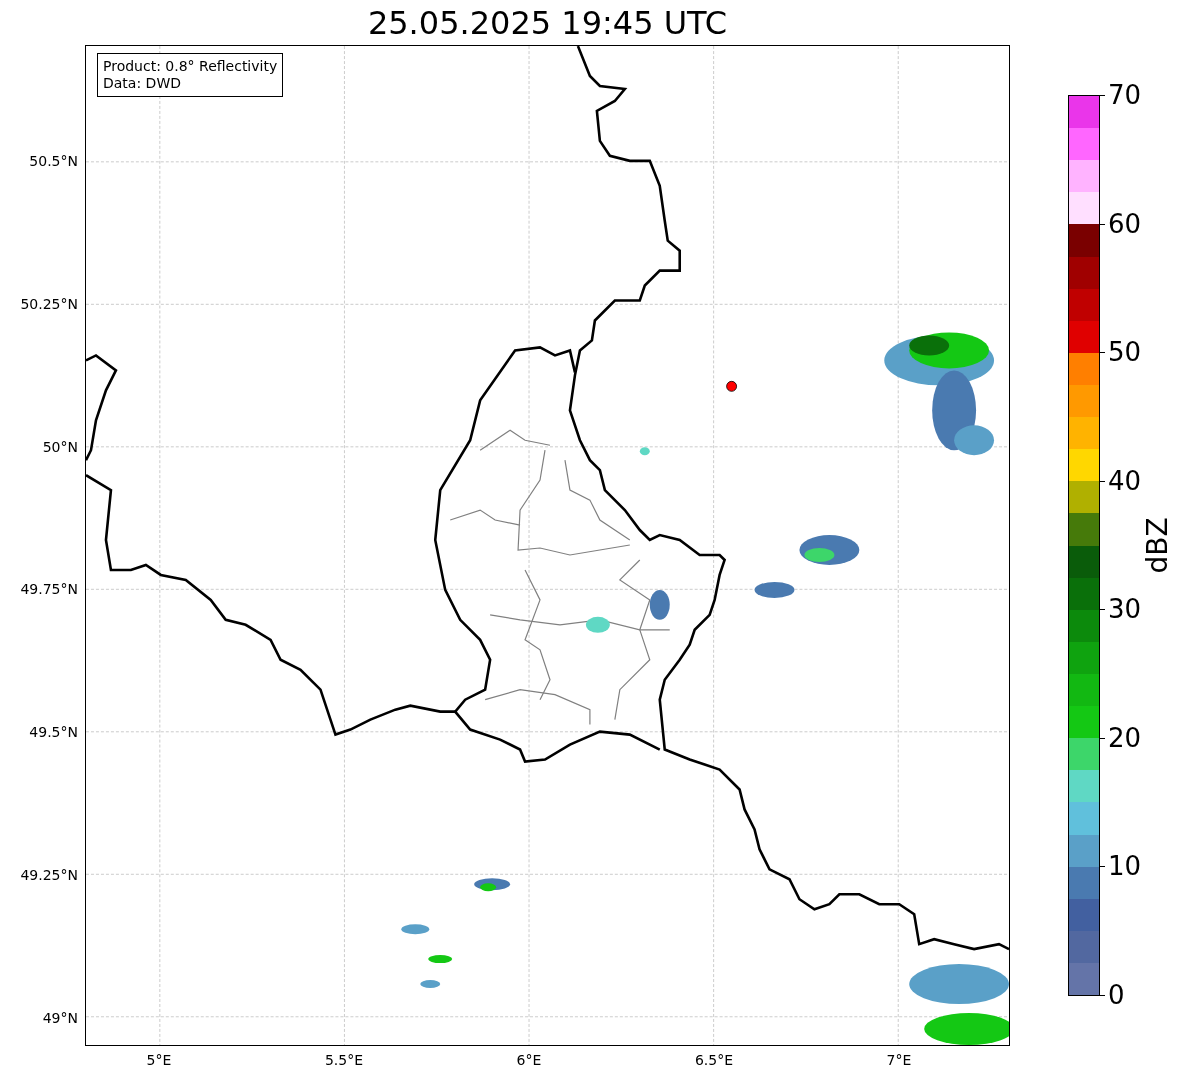 The height and width of the screenshot is (1081, 1202). Describe the element at coordinates (1125, 223) in the screenshot. I see `scale-label: 60` at that location.